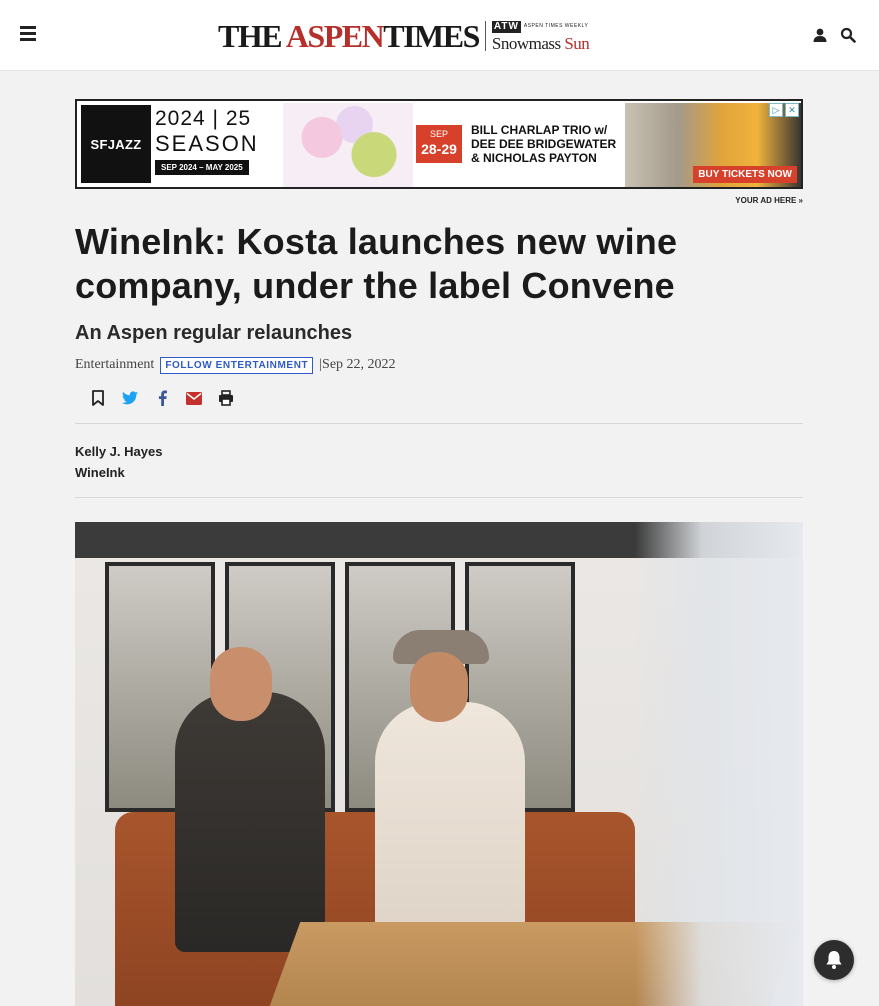  I want to click on logo-divider, so click(485, 36).